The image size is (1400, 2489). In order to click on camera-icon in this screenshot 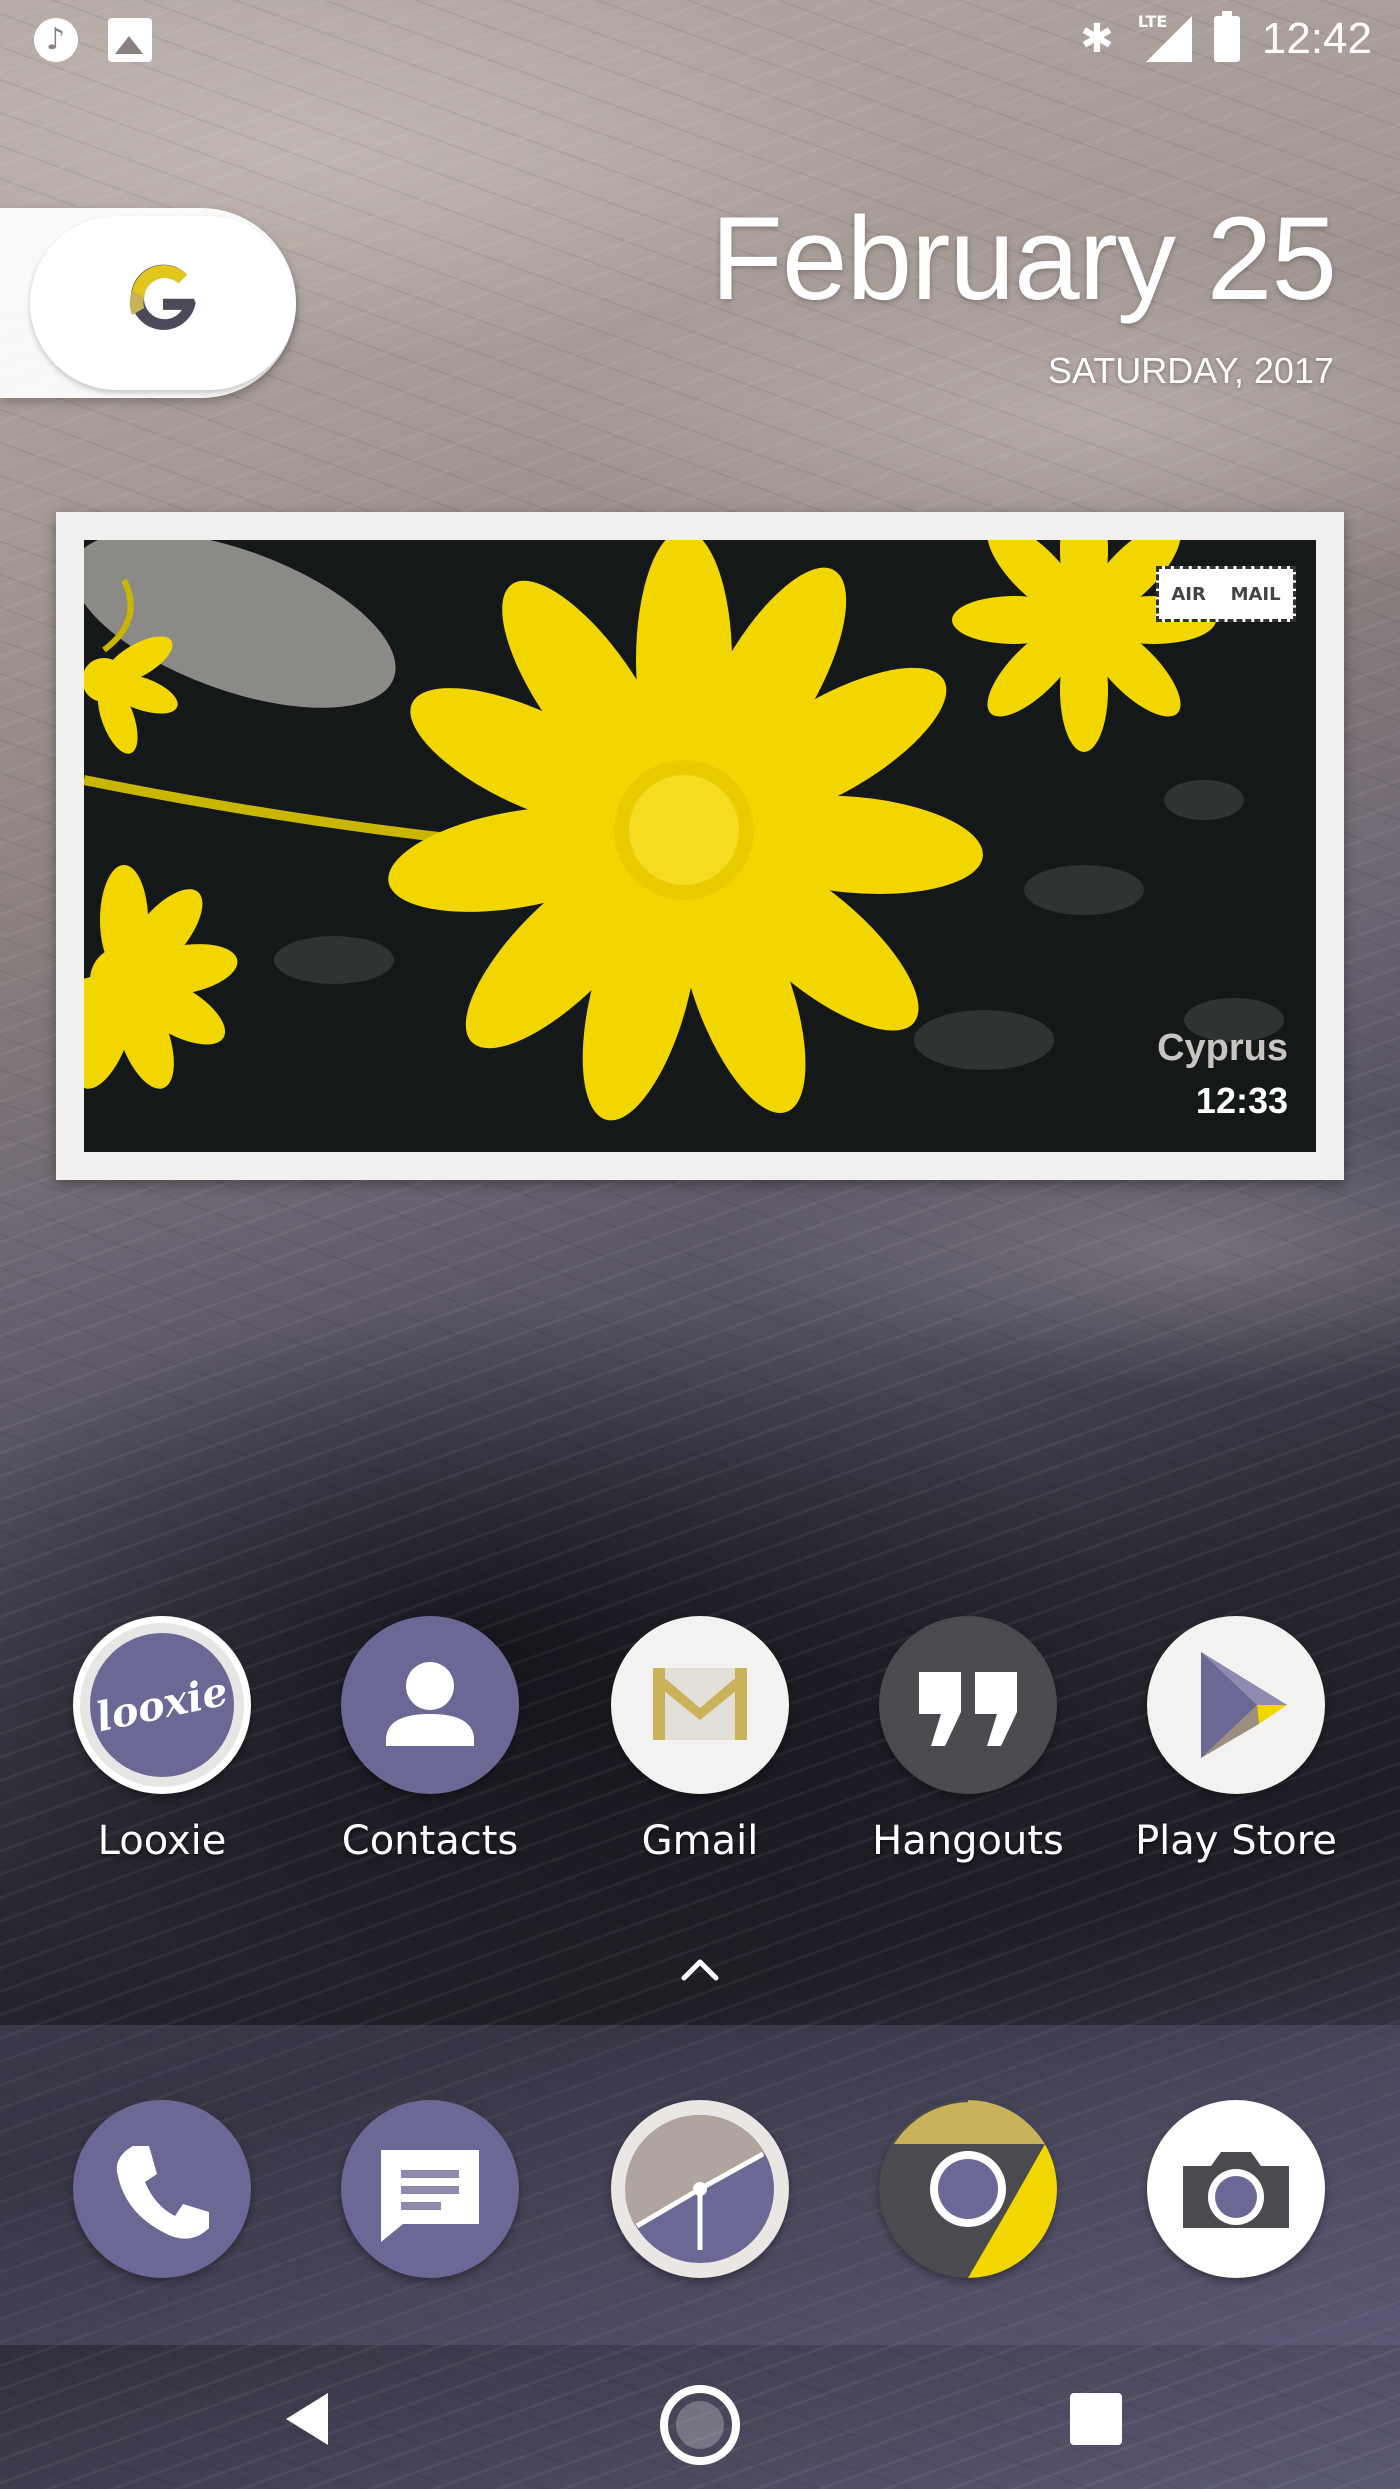, I will do `click(1236, 2189)`.